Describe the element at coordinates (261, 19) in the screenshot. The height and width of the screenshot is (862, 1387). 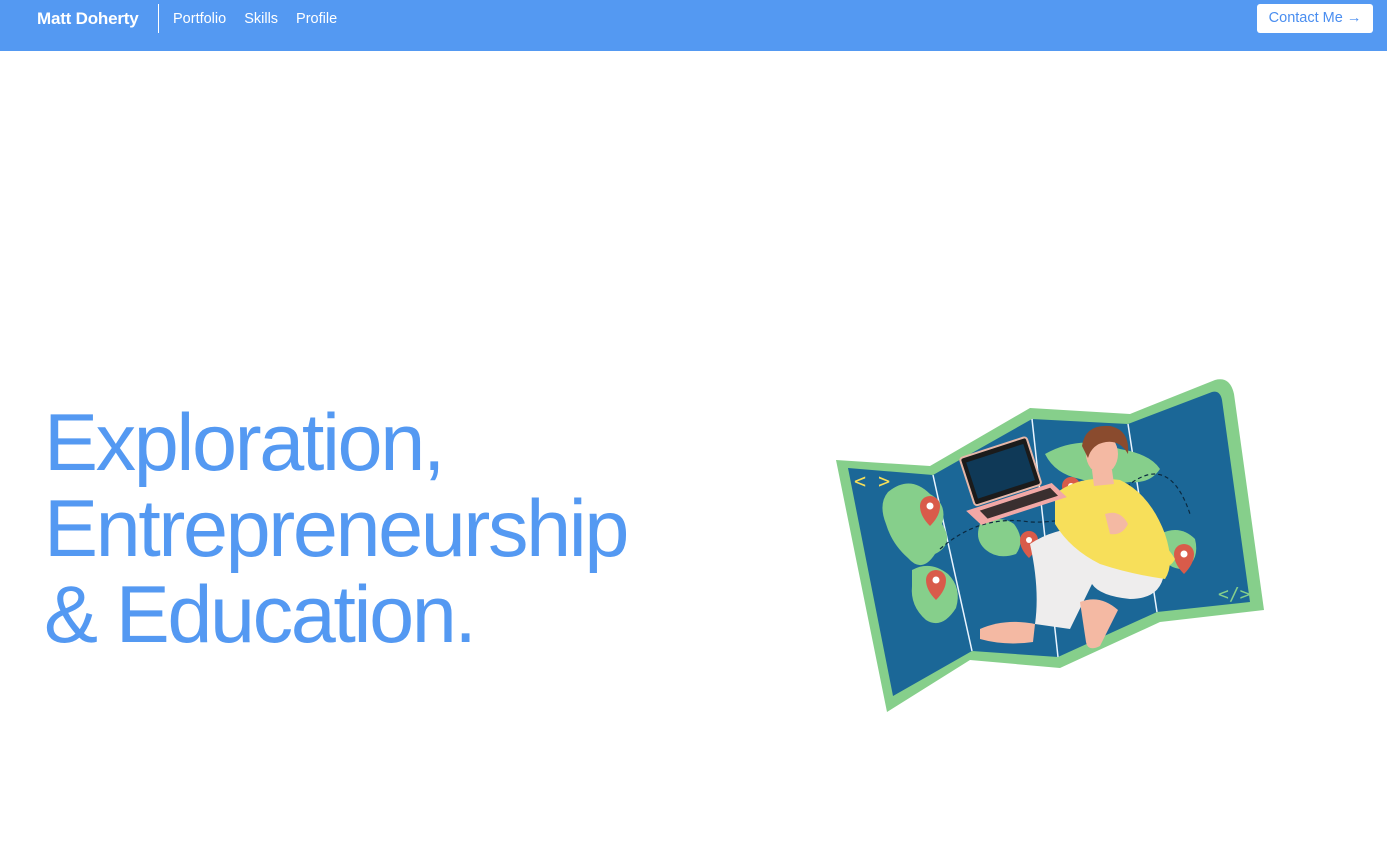
I see `nav-link-skills: Skills` at that location.